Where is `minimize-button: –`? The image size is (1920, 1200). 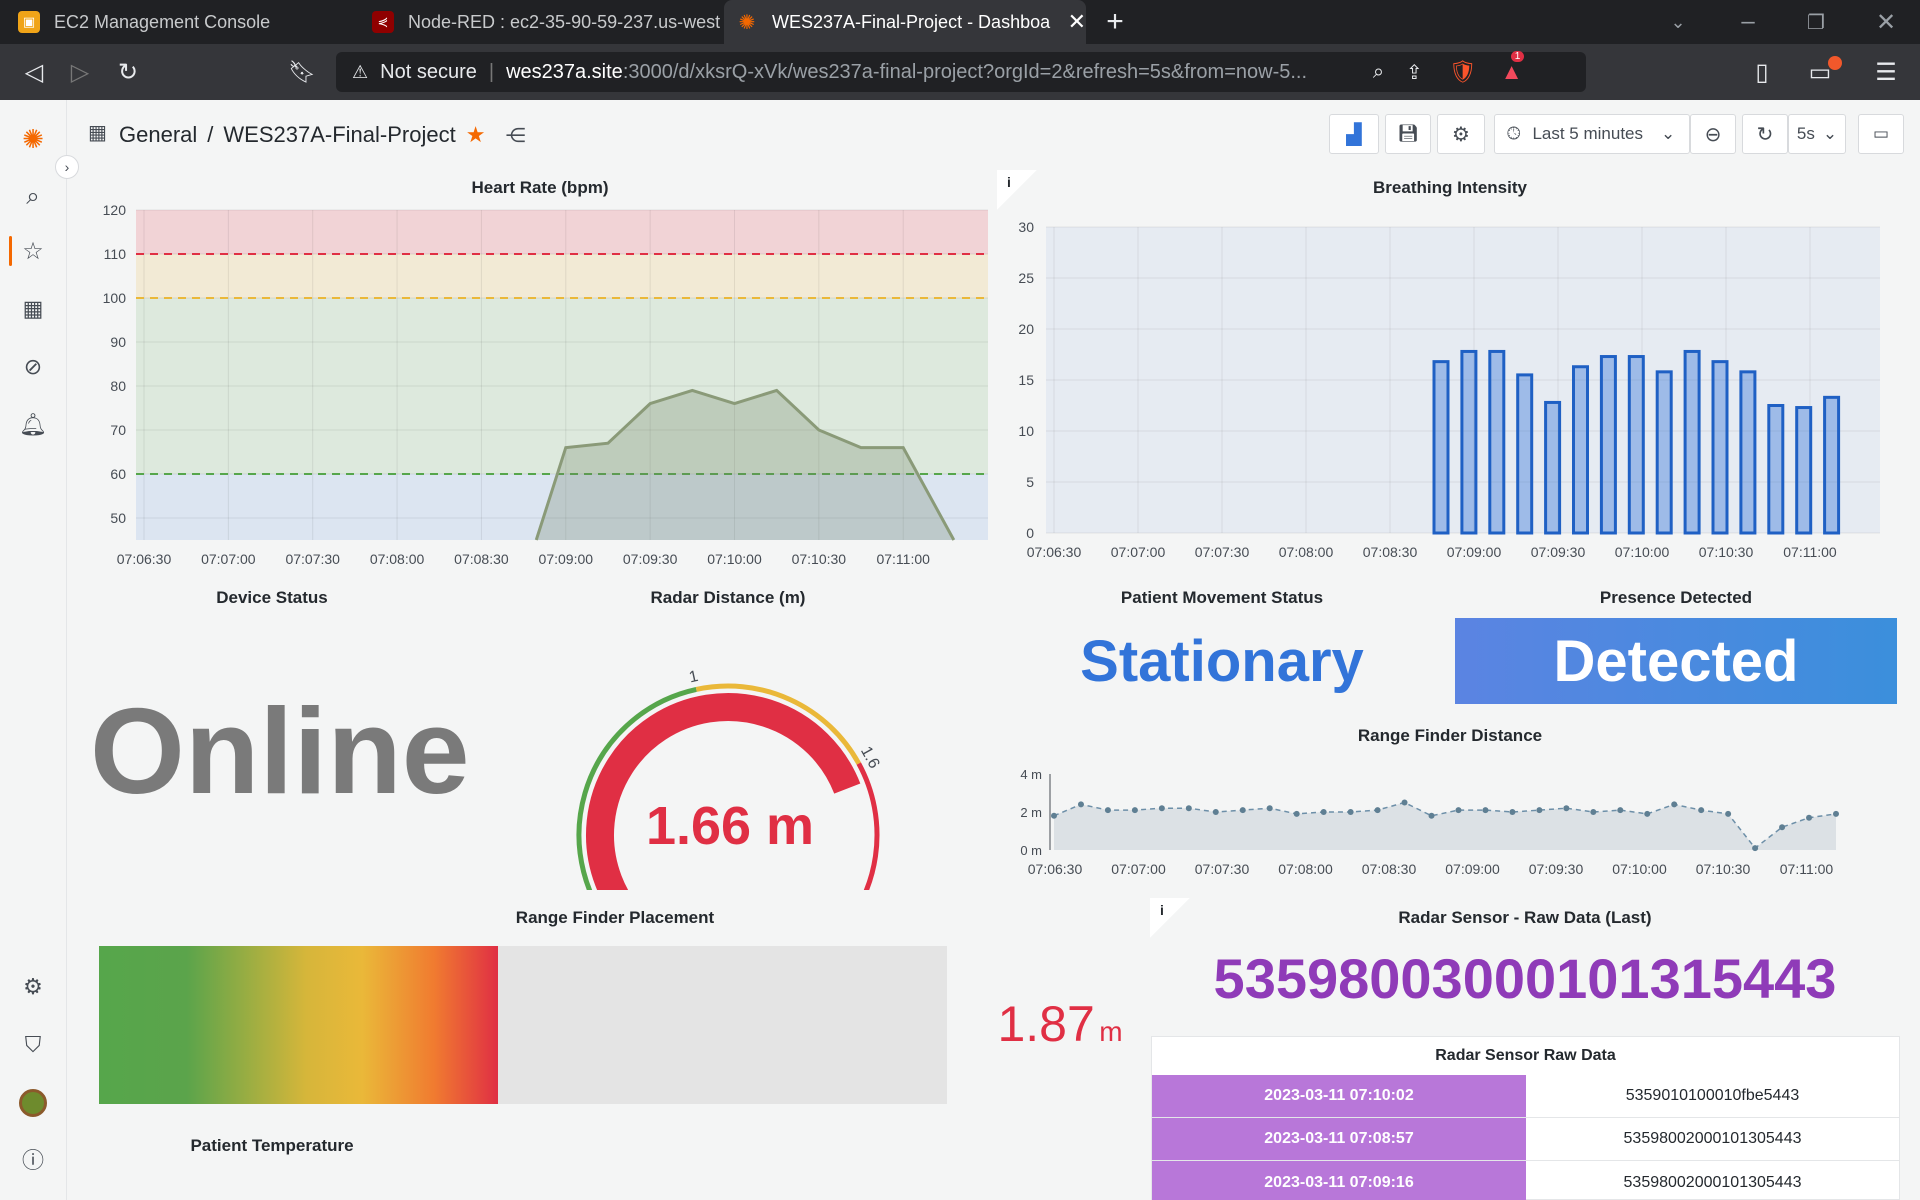 minimize-button: – is located at coordinates (1748, 22).